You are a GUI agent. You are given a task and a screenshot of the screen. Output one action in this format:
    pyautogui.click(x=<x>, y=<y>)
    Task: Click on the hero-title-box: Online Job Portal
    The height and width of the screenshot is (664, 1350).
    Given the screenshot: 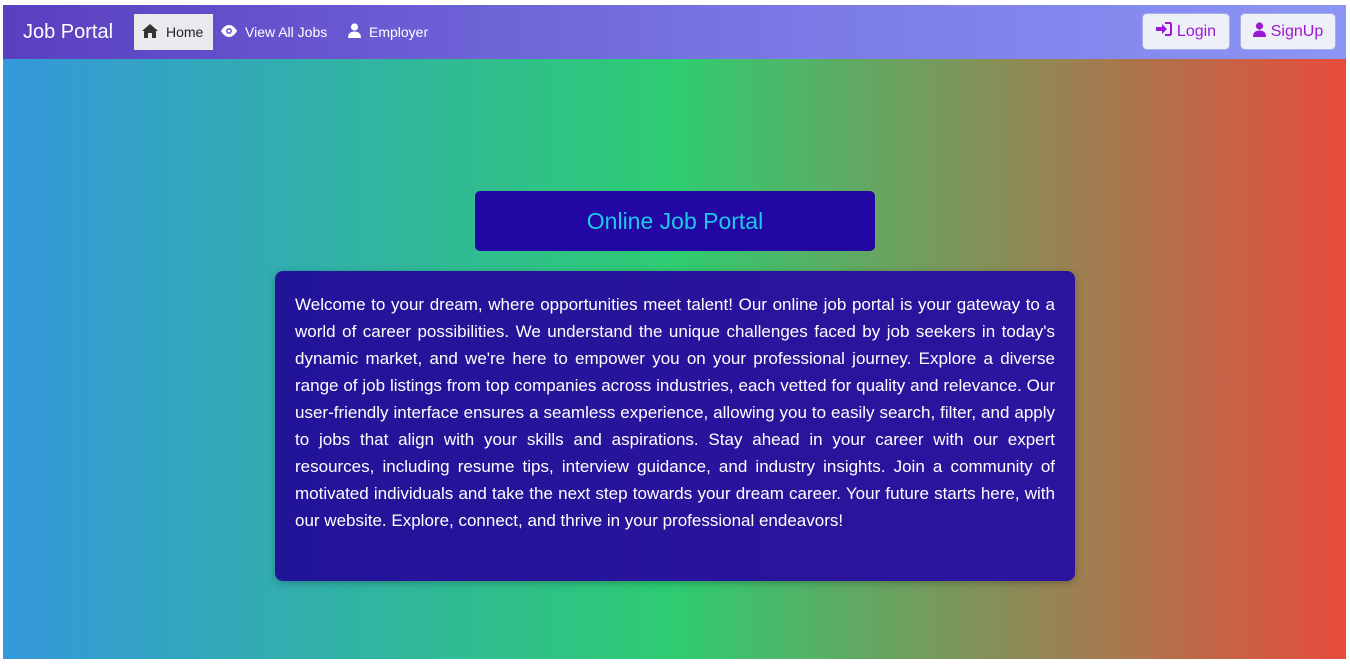 What is the action you would take?
    pyautogui.click(x=675, y=221)
    